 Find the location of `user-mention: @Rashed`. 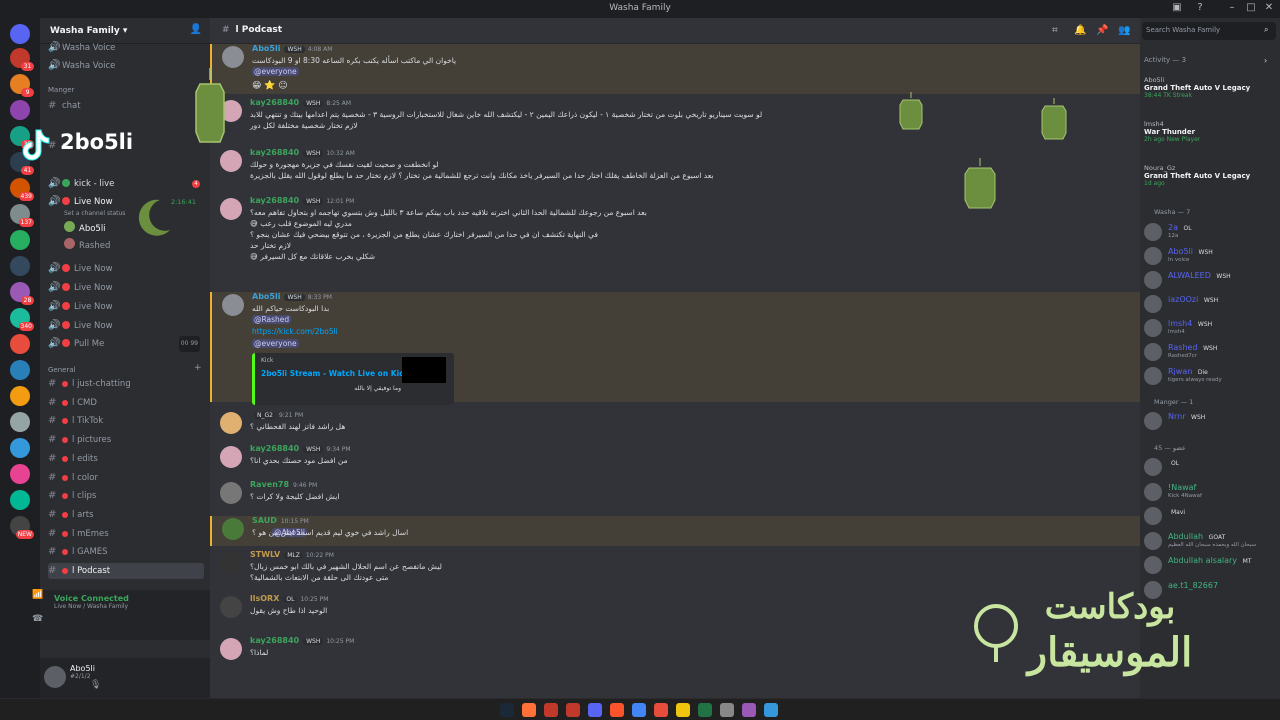

user-mention: @Rashed is located at coordinates (272, 319).